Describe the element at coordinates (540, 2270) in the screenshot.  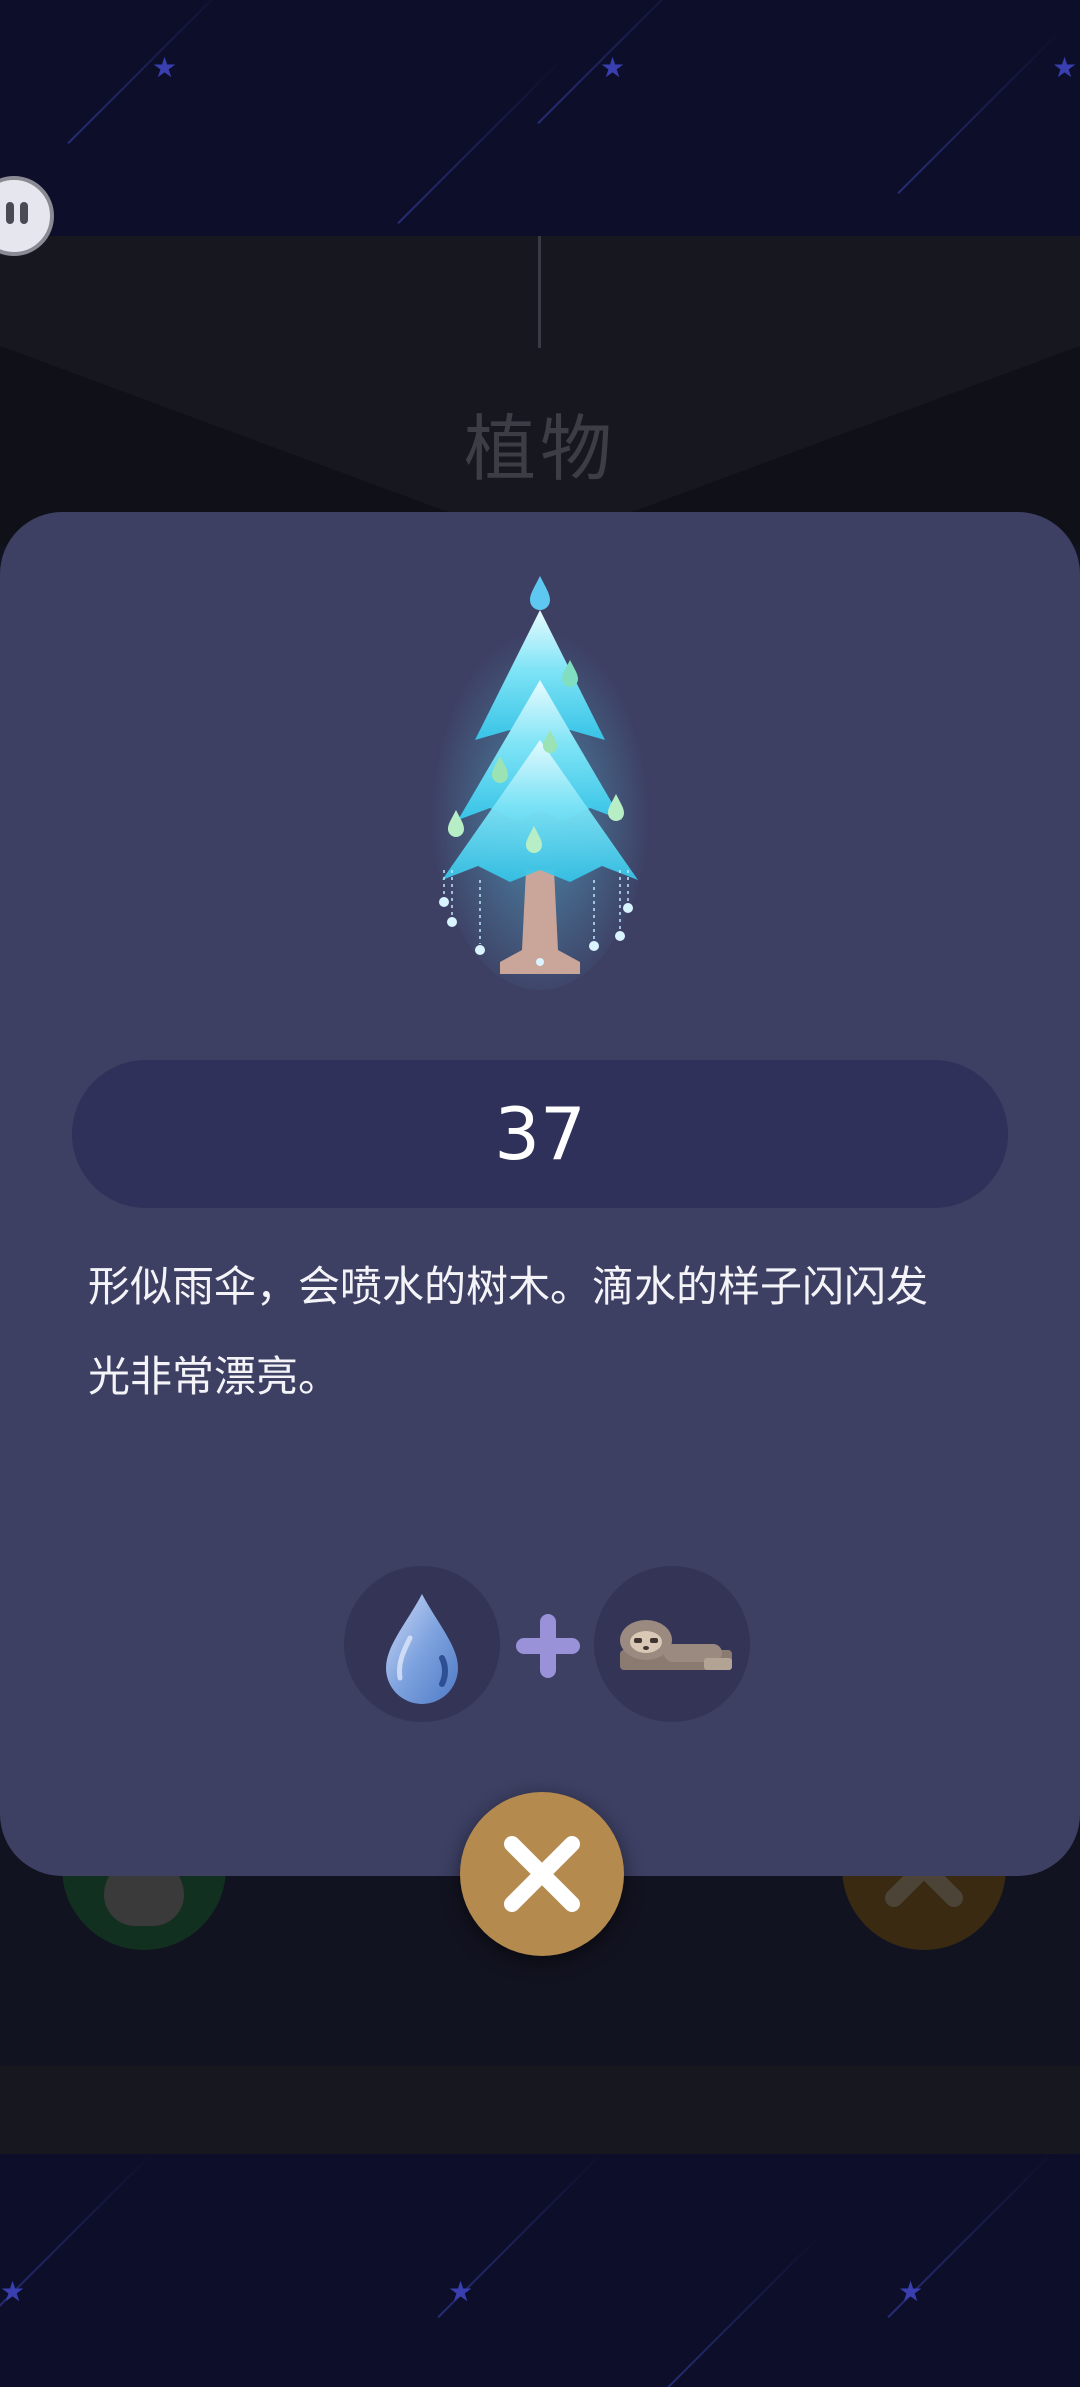
I see `starry-background-bottom: ★ ★ ★` at that location.